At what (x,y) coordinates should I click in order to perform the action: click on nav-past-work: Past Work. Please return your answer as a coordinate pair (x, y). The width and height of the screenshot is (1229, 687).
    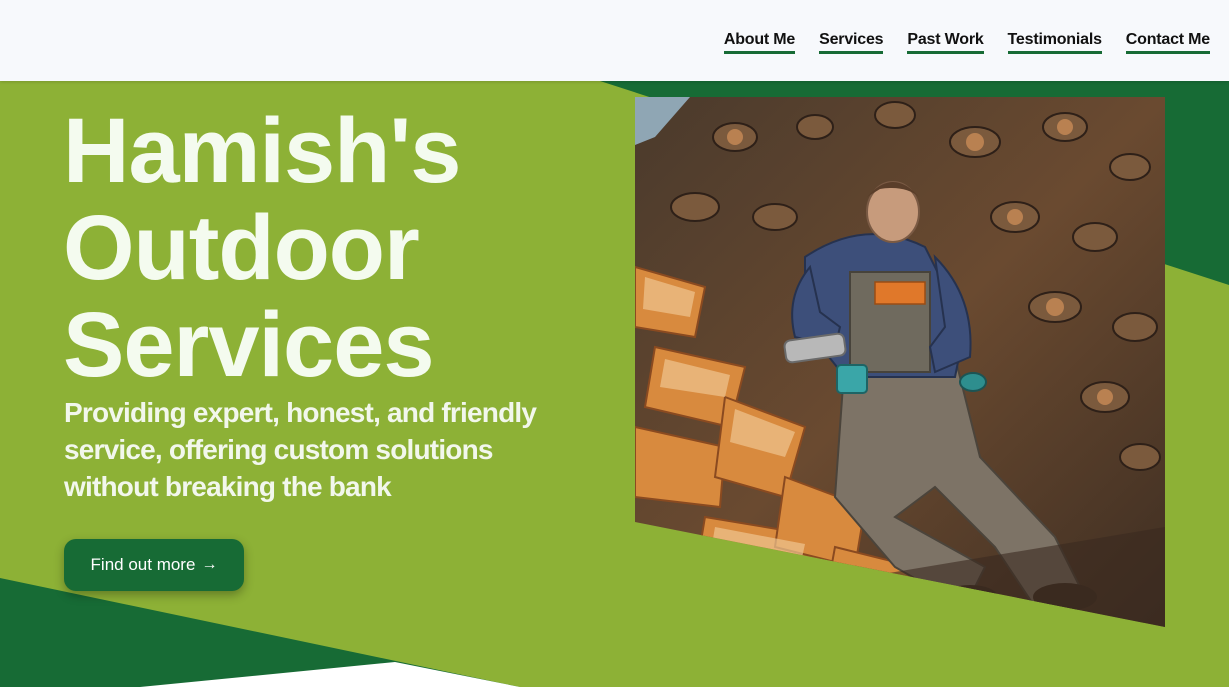
    Looking at the image, I should click on (945, 42).